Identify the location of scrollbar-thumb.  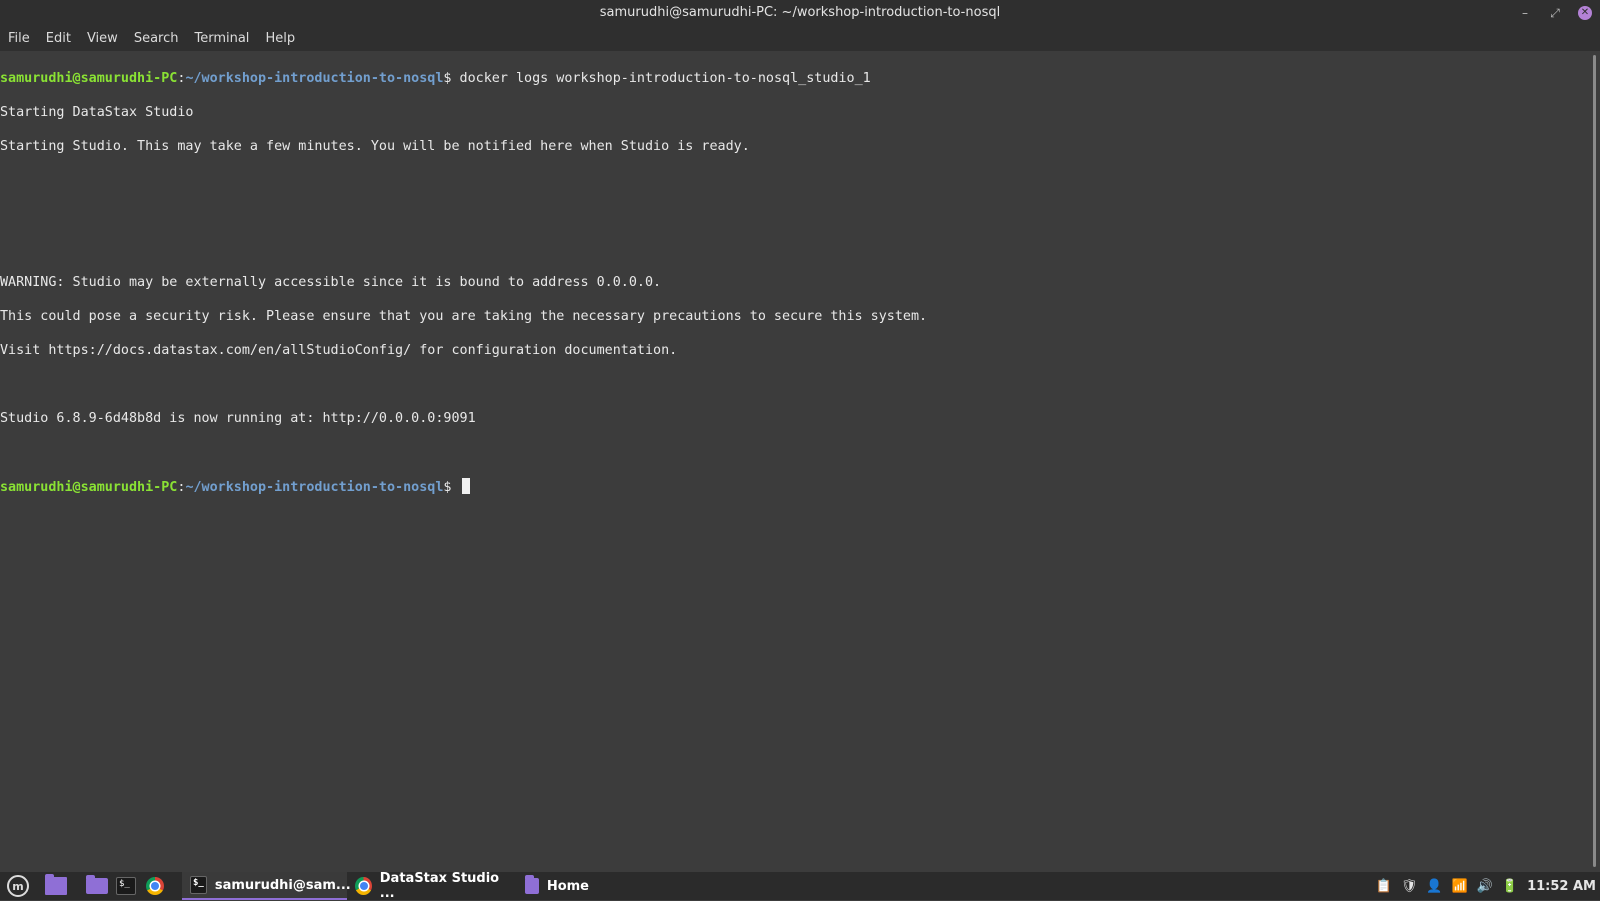
(1594, 461).